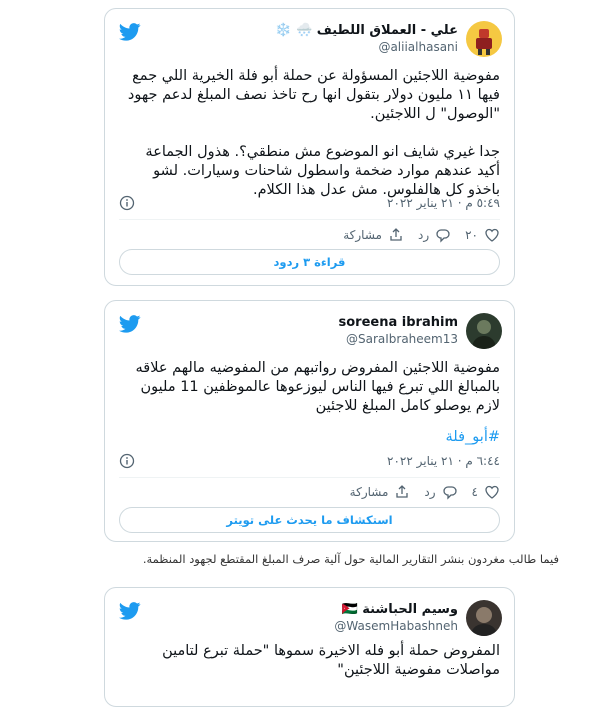 The height and width of the screenshot is (707, 597). Describe the element at coordinates (482, 235) in the screenshot. I see `like-button: ٢٠` at that location.